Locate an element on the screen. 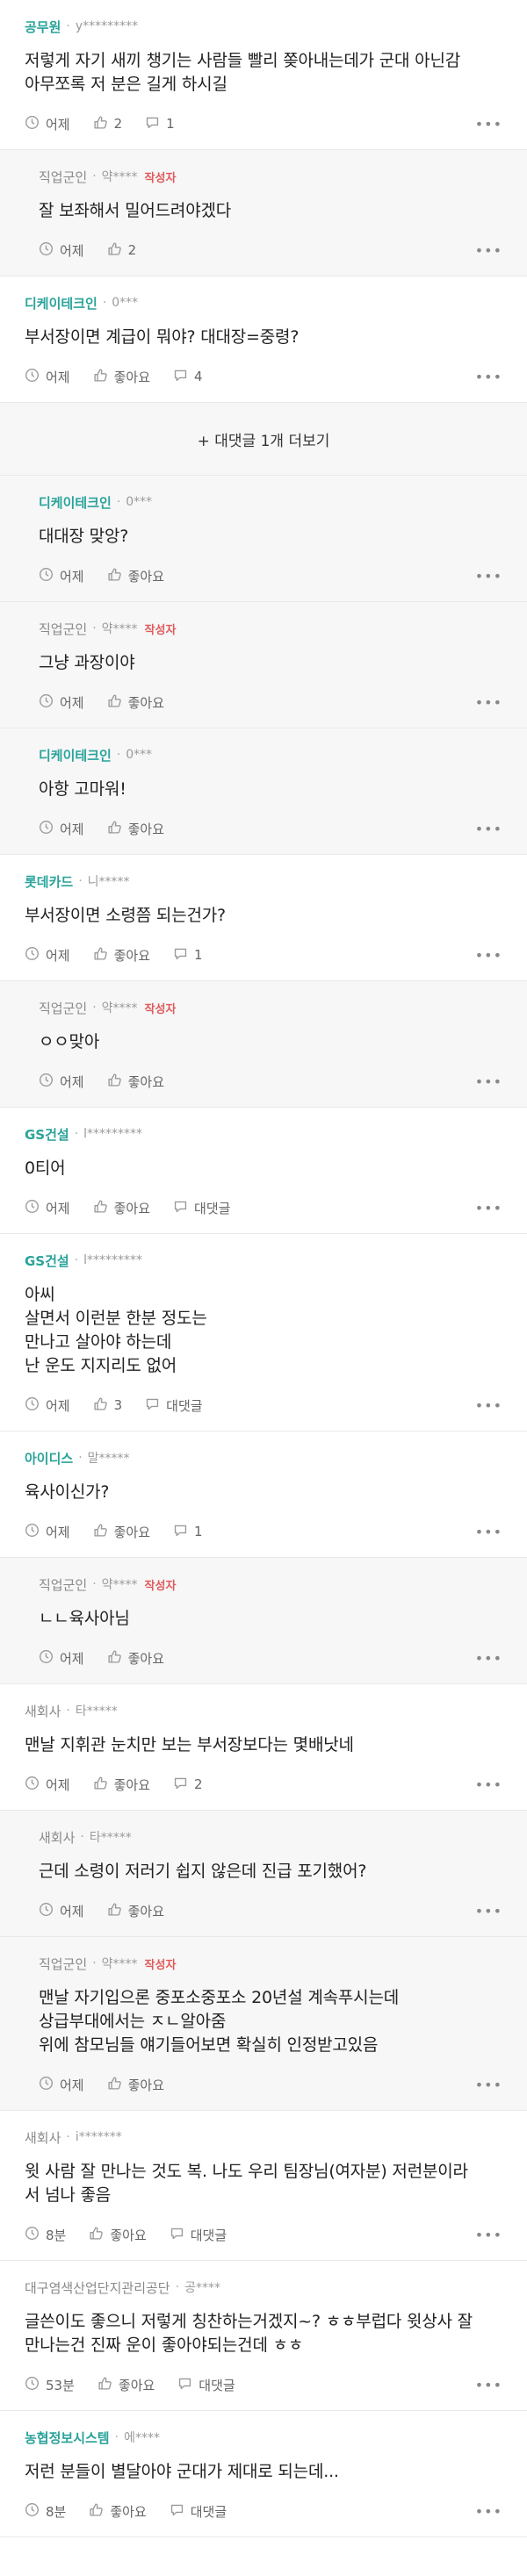  comment-item: 아이디스 · 말***** 육사이신가? 어제 좋아요 1 ••• is located at coordinates (263, 1495).